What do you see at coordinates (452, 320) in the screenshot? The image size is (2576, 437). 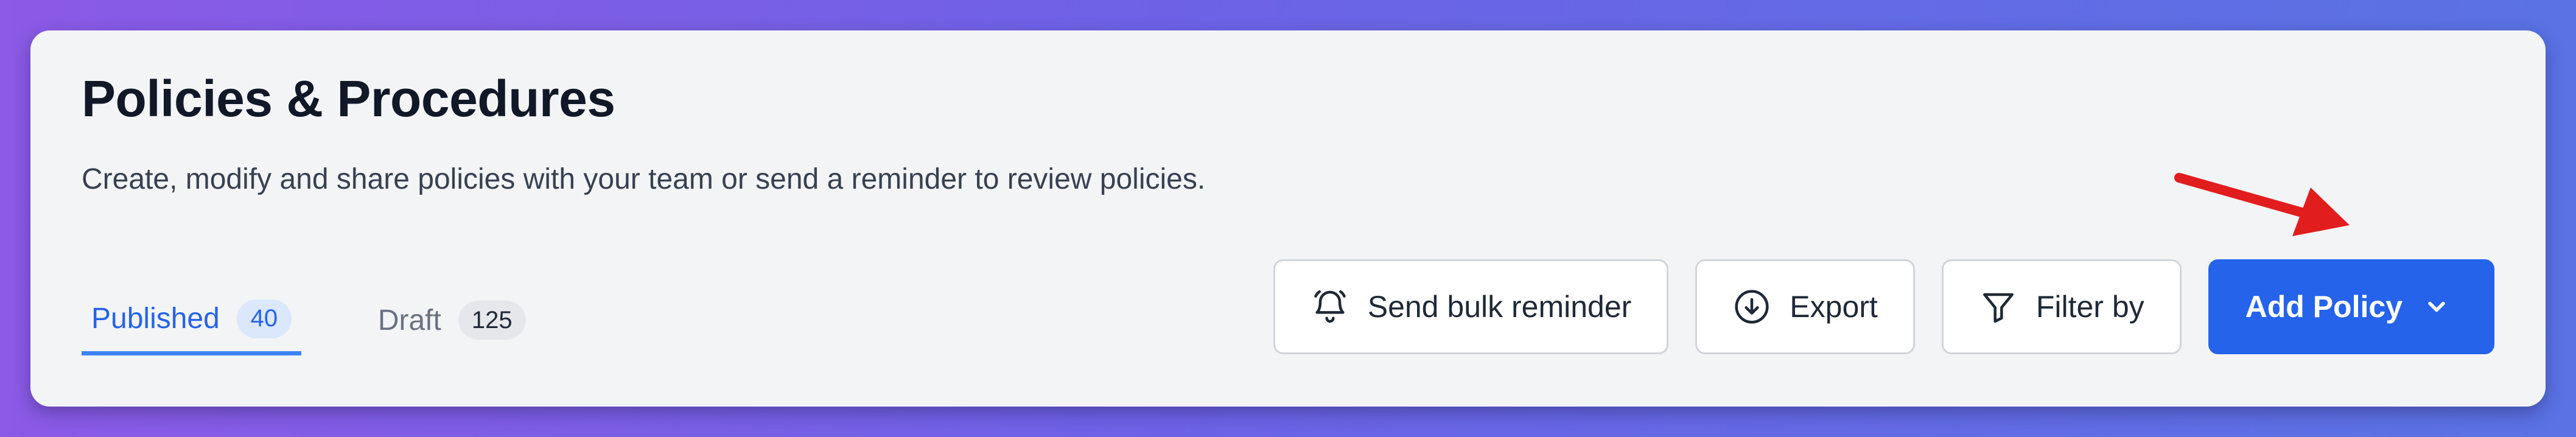 I see `tab-draft: Draft 125` at bounding box center [452, 320].